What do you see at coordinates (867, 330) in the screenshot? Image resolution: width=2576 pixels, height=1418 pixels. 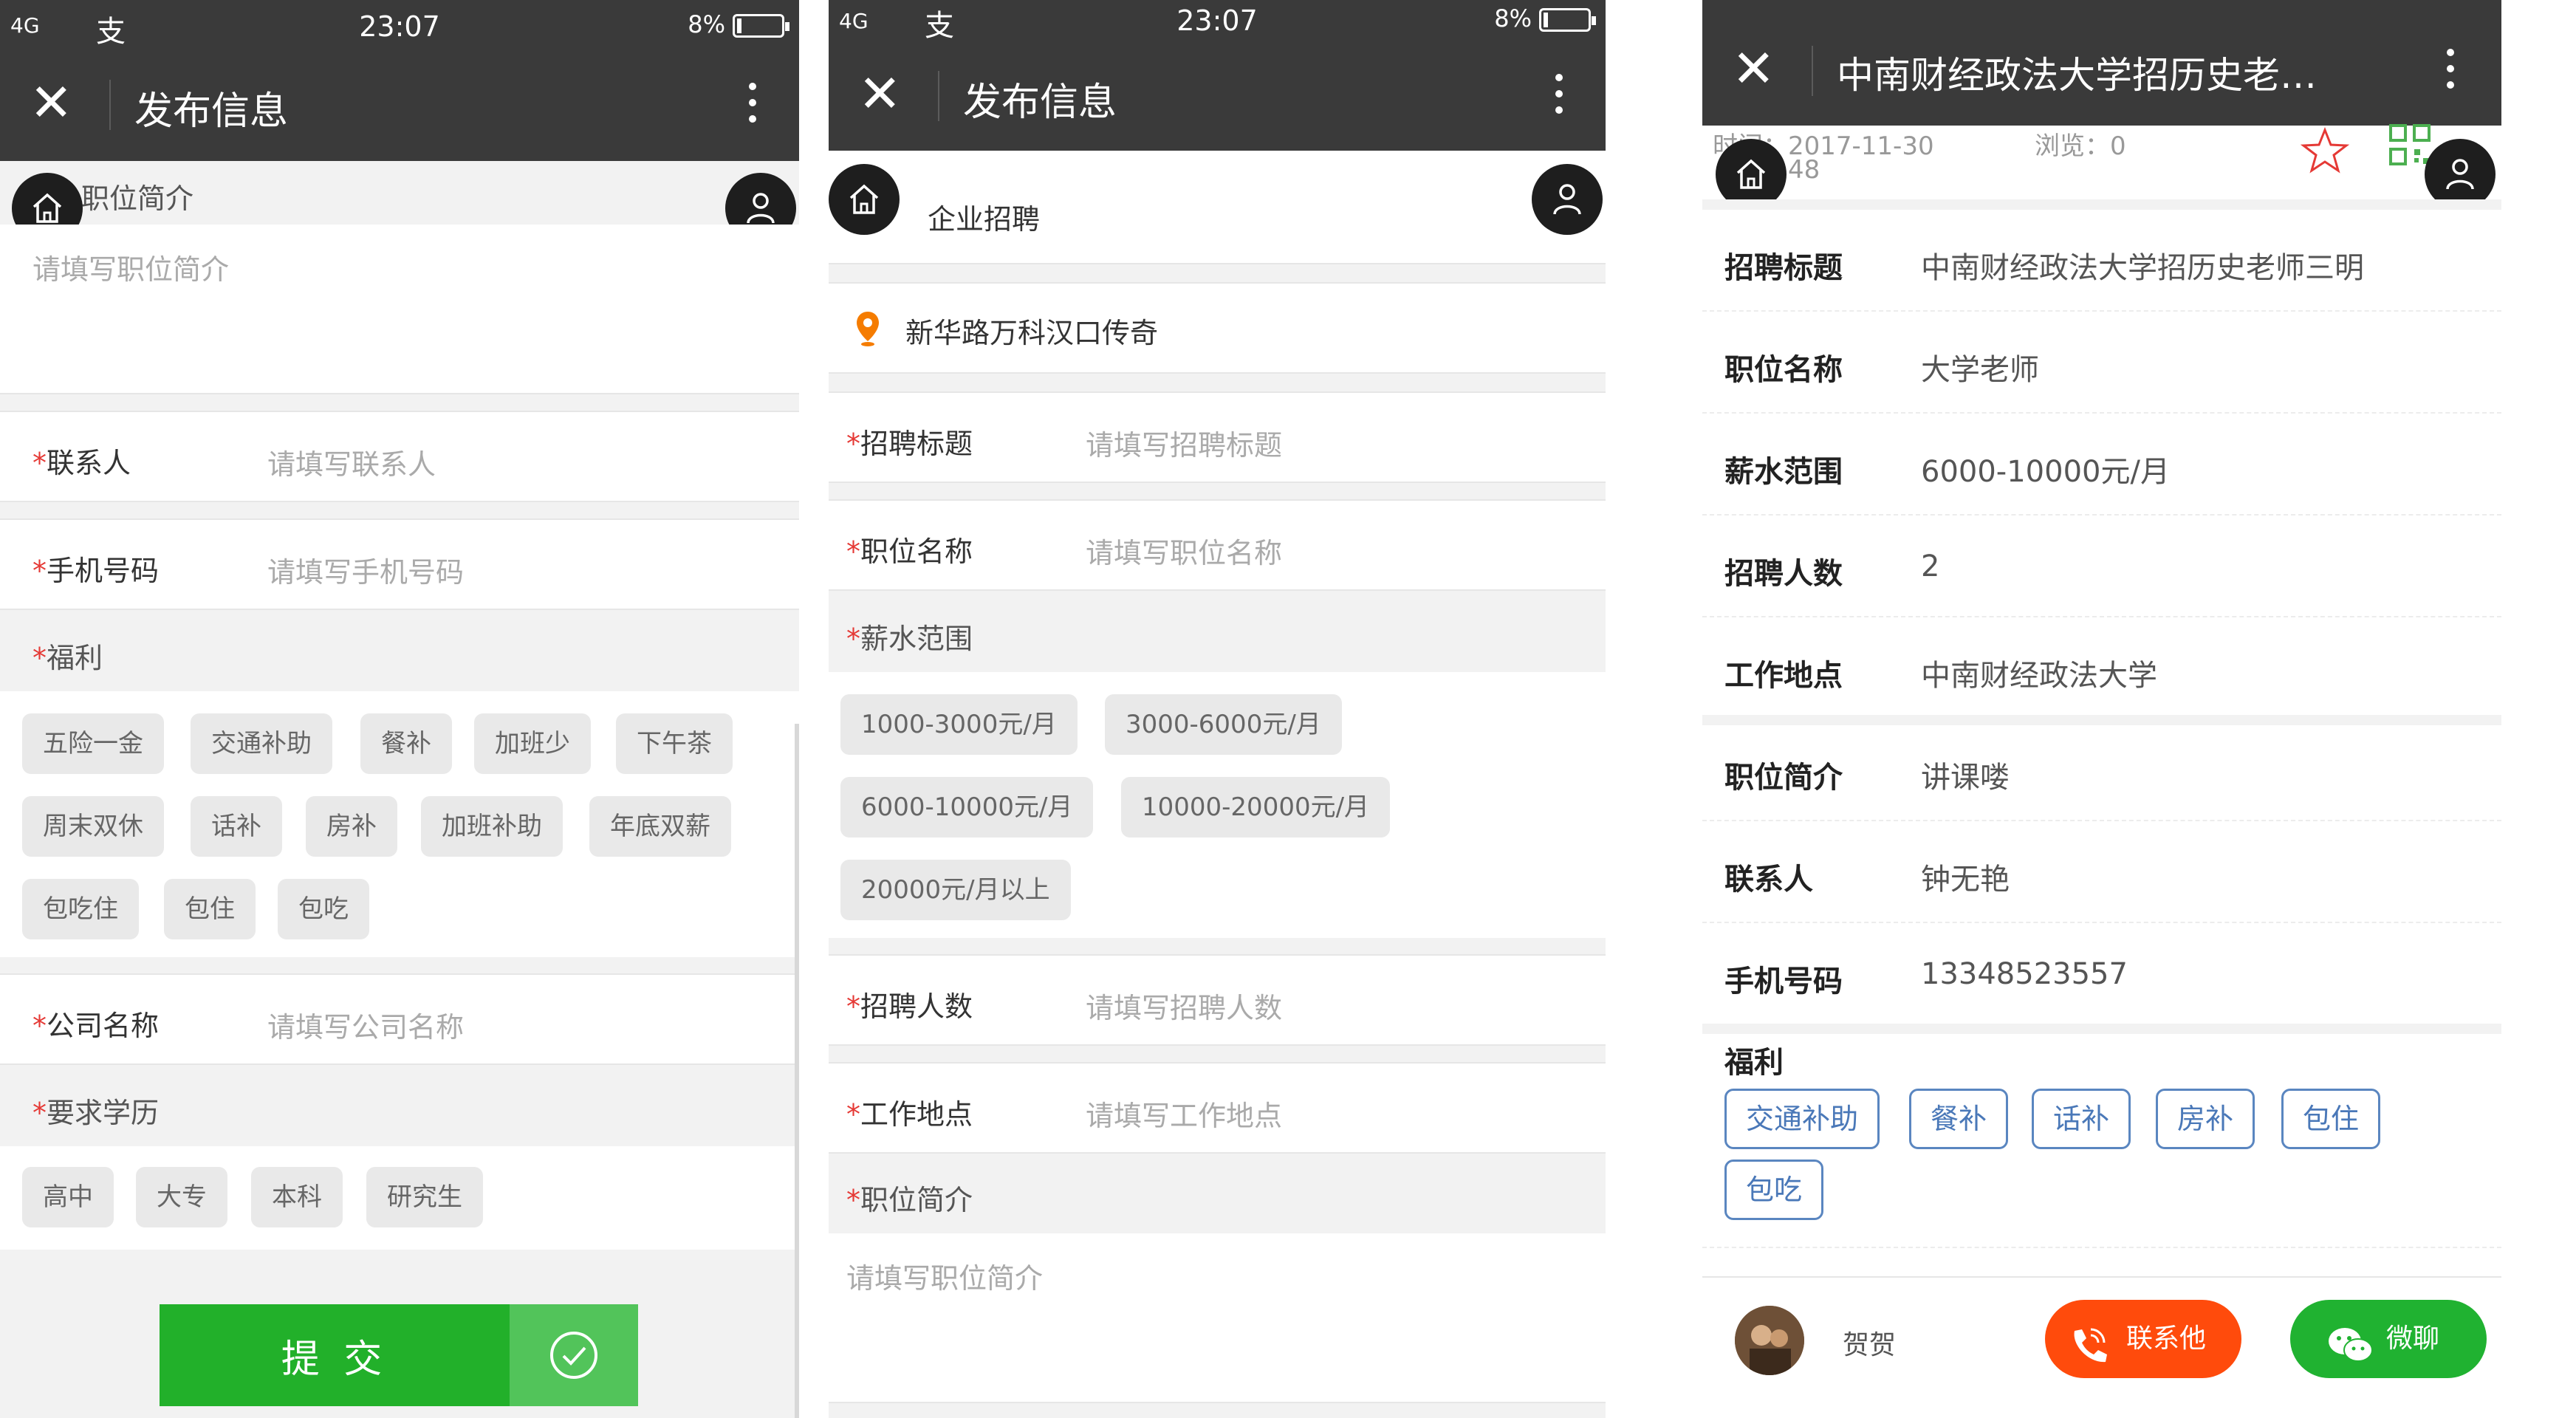 I see `location-pin-icon` at bounding box center [867, 330].